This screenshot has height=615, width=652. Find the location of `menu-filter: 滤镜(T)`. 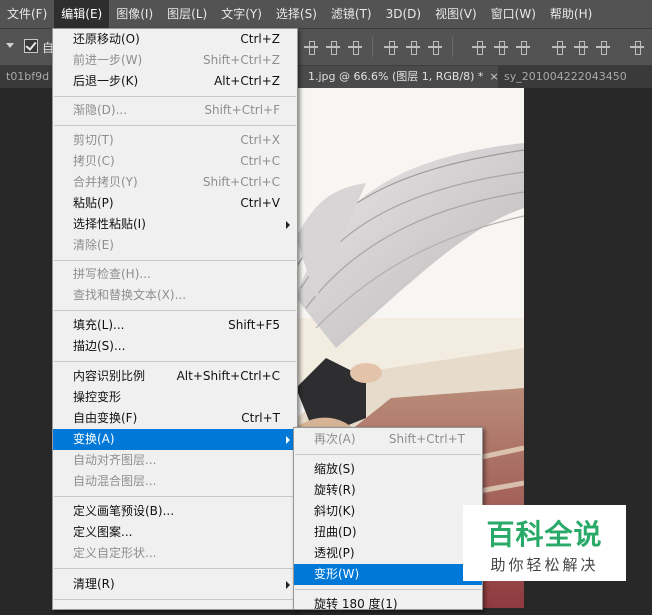

menu-filter: 滤镜(T) is located at coordinates (351, 14).